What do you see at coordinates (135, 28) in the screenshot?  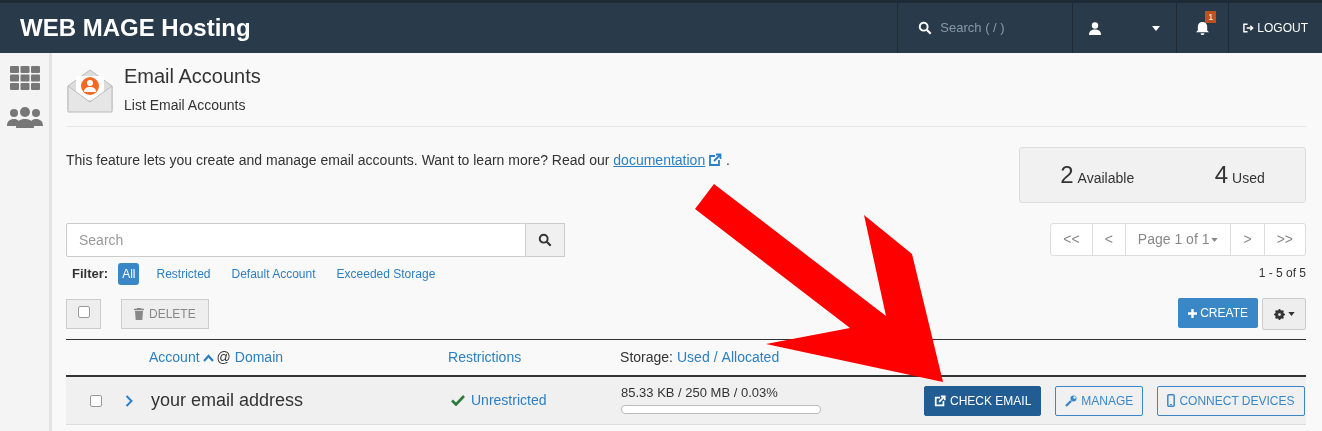 I see `brand-title: WEB MAGE Hosting` at bounding box center [135, 28].